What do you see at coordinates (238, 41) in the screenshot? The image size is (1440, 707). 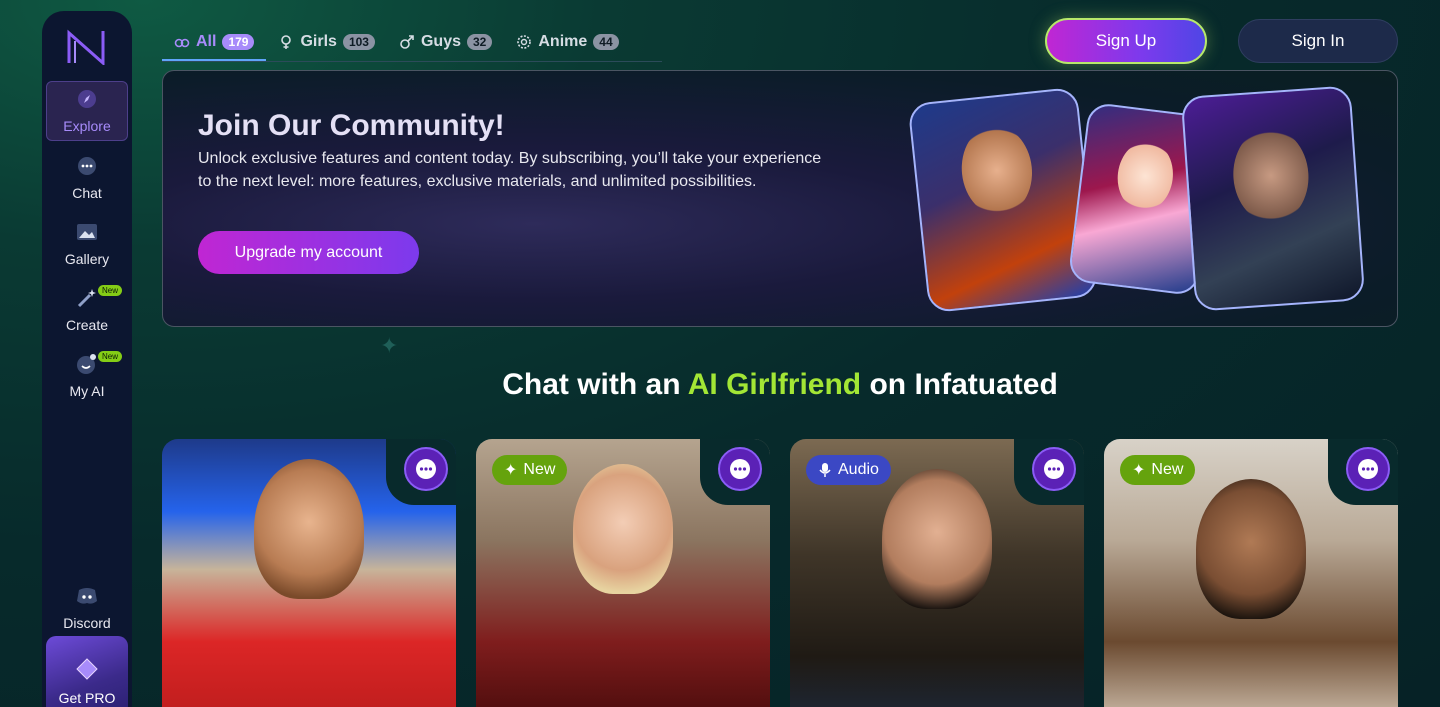 I see `tab-count: 179` at bounding box center [238, 41].